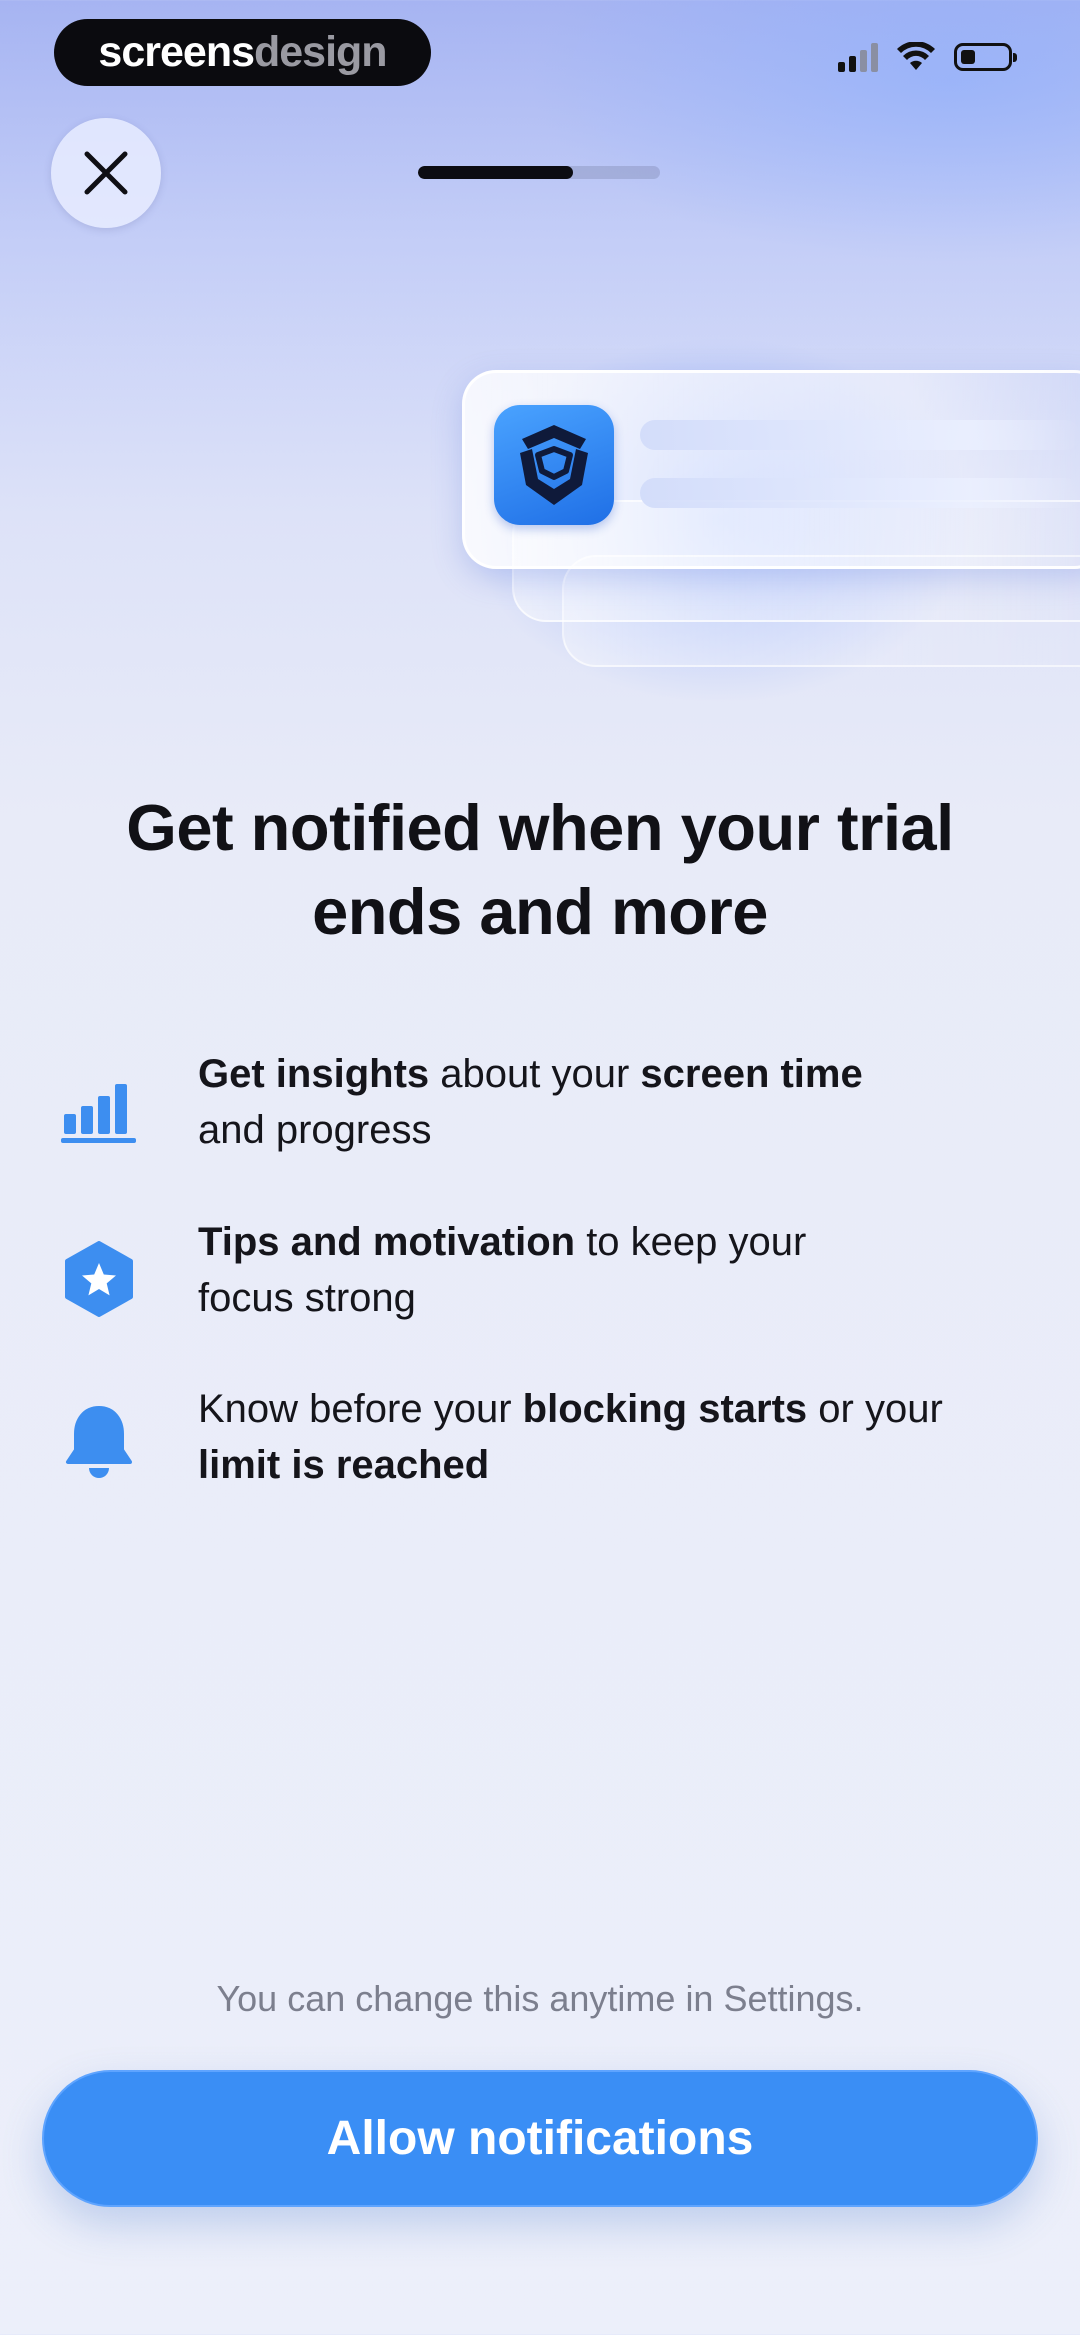 The height and width of the screenshot is (2335, 1080). Describe the element at coordinates (176, 52) in the screenshot. I see `brand-text-screens: screens` at that location.